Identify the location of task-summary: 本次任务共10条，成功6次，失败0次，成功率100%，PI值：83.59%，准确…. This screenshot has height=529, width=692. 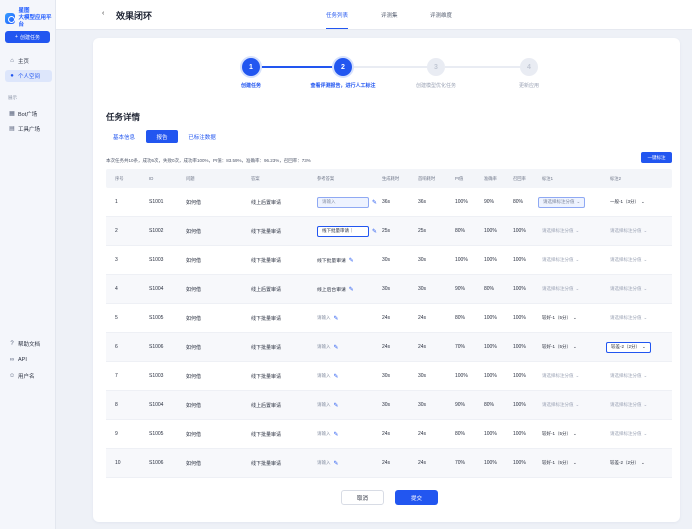
(208, 160).